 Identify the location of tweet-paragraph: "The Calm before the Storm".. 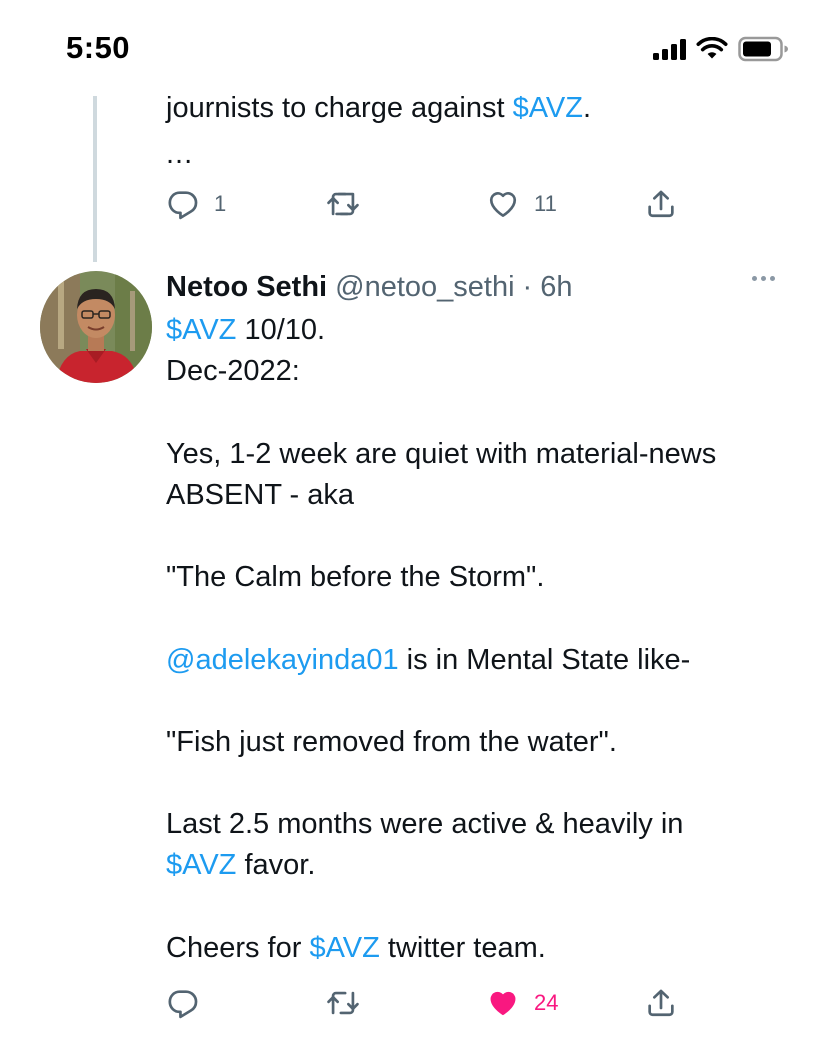
(355, 577).